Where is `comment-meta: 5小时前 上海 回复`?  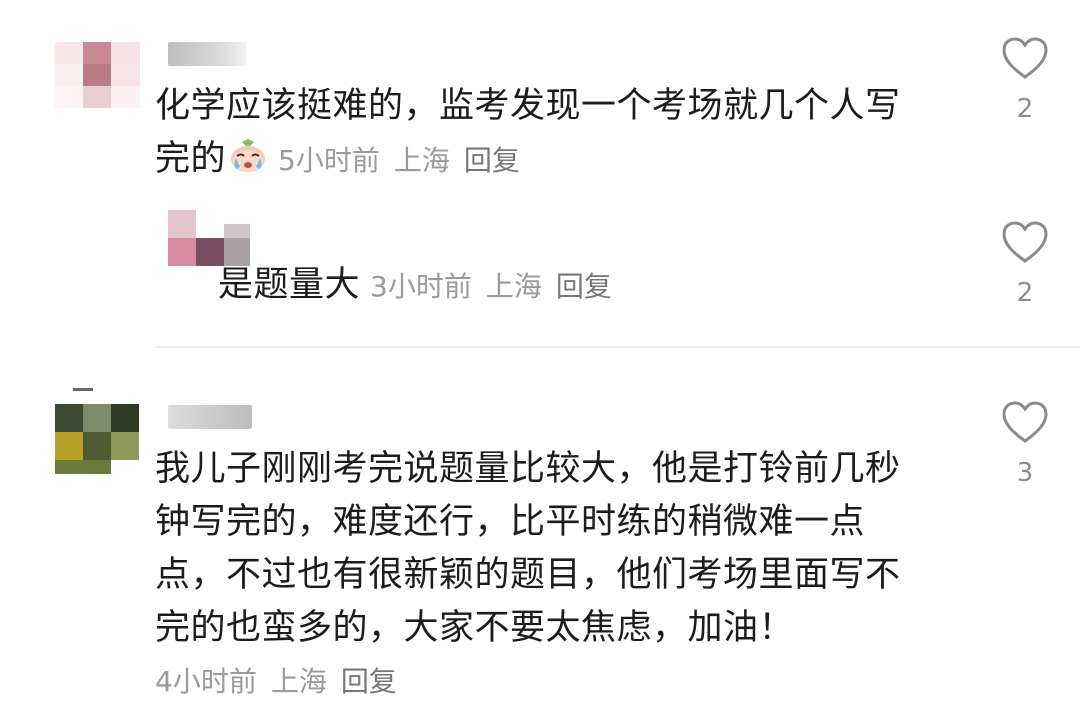 comment-meta: 5小时前 上海 回复 is located at coordinates (406, 160).